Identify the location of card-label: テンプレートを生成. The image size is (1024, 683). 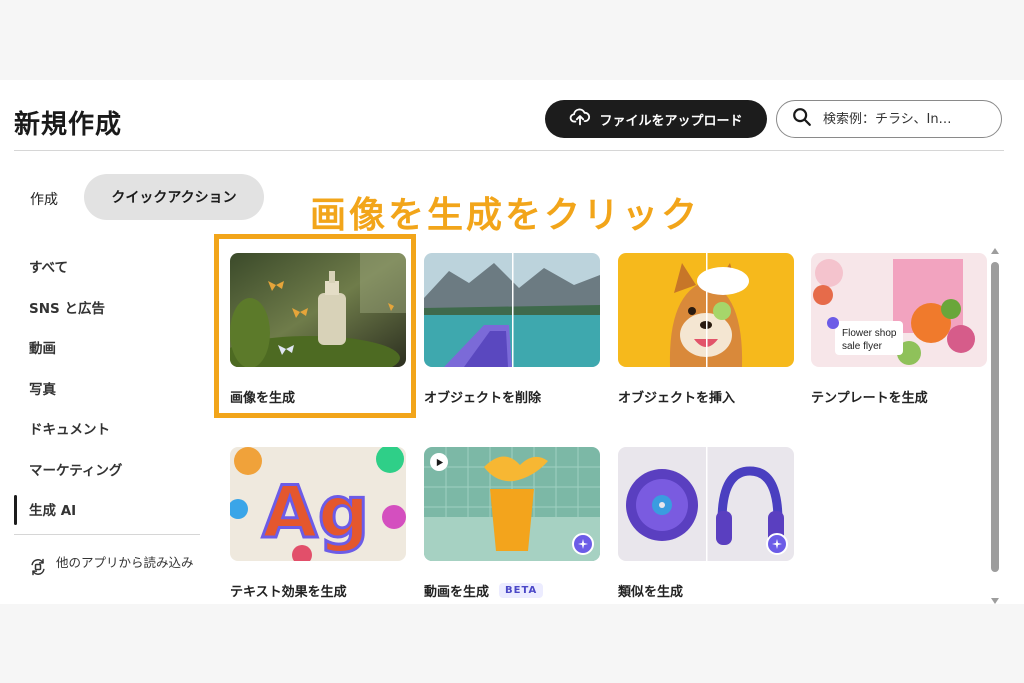
(869, 398).